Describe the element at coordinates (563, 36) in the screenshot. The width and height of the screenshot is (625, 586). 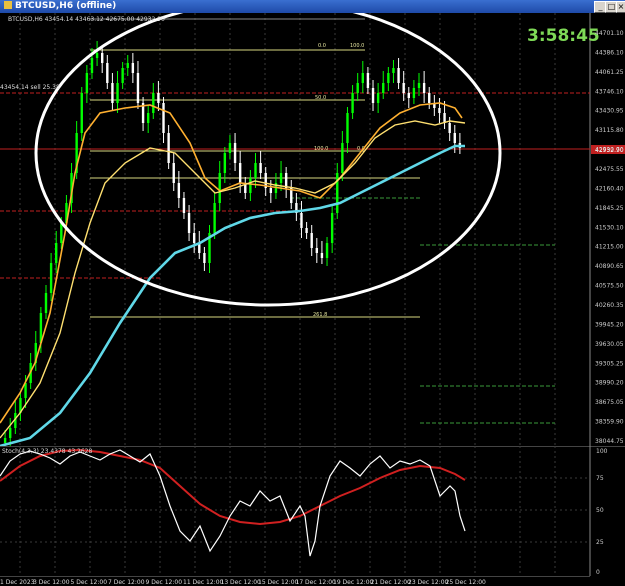
I see `candle-timer: 3:58:45` at that location.